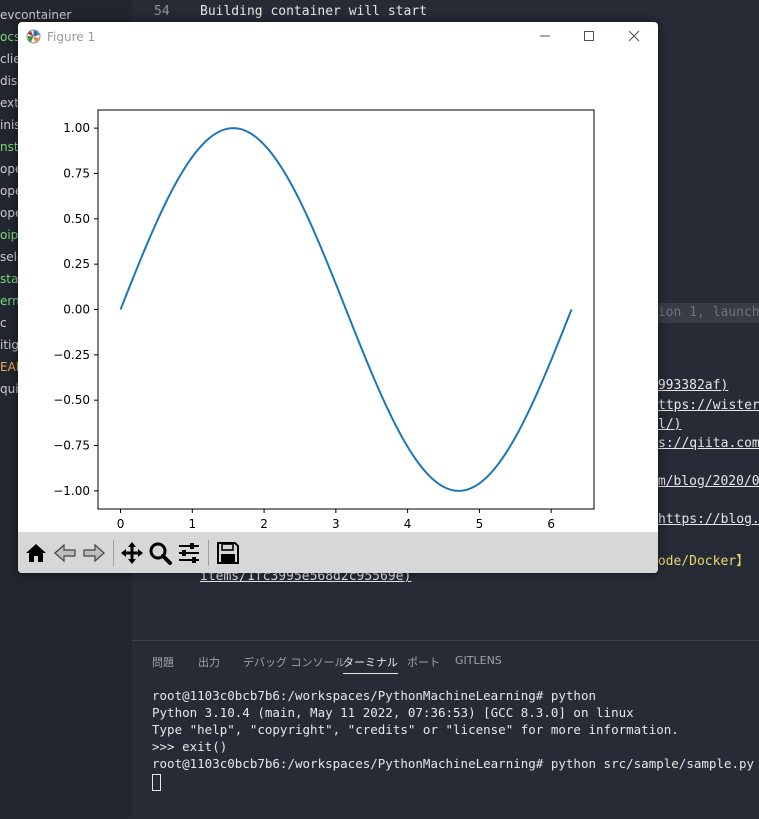 The image size is (759, 819). Describe the element at coordinates (76, 173) in the screenshot. I see `y-tick-label: 0.75` at that location.